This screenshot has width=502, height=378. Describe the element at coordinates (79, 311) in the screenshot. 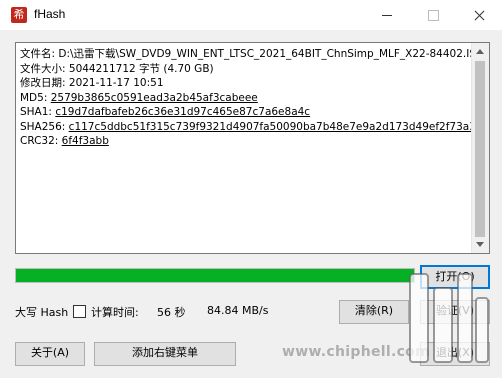

I see `uppercase-hash-checkbox` at that location.